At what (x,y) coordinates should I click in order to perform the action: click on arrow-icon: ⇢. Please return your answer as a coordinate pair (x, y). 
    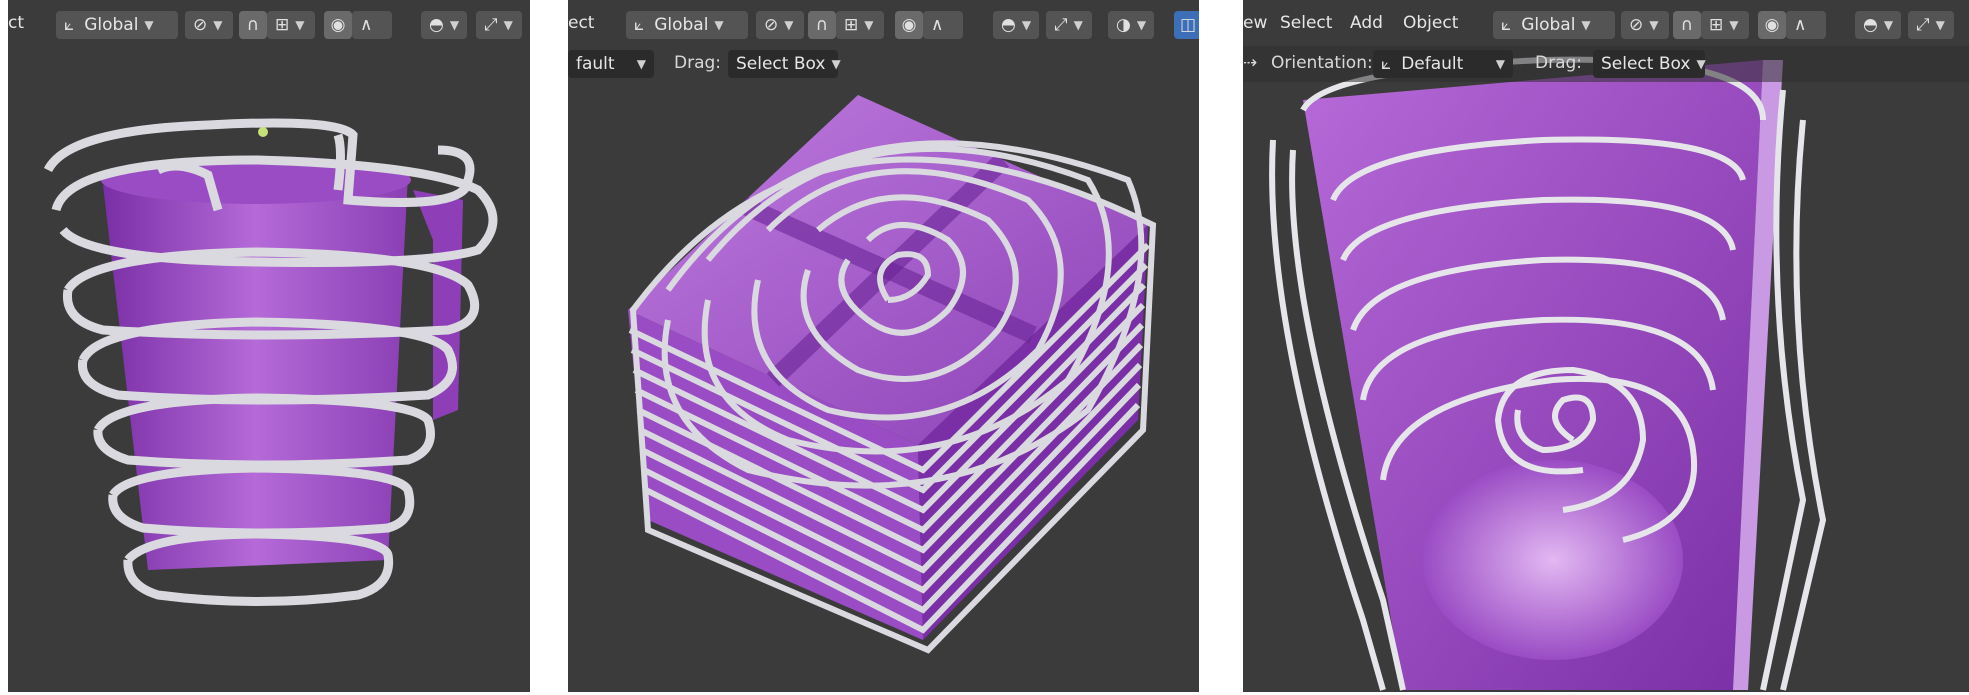
    Looking at the image, I should click on (1250, 63).